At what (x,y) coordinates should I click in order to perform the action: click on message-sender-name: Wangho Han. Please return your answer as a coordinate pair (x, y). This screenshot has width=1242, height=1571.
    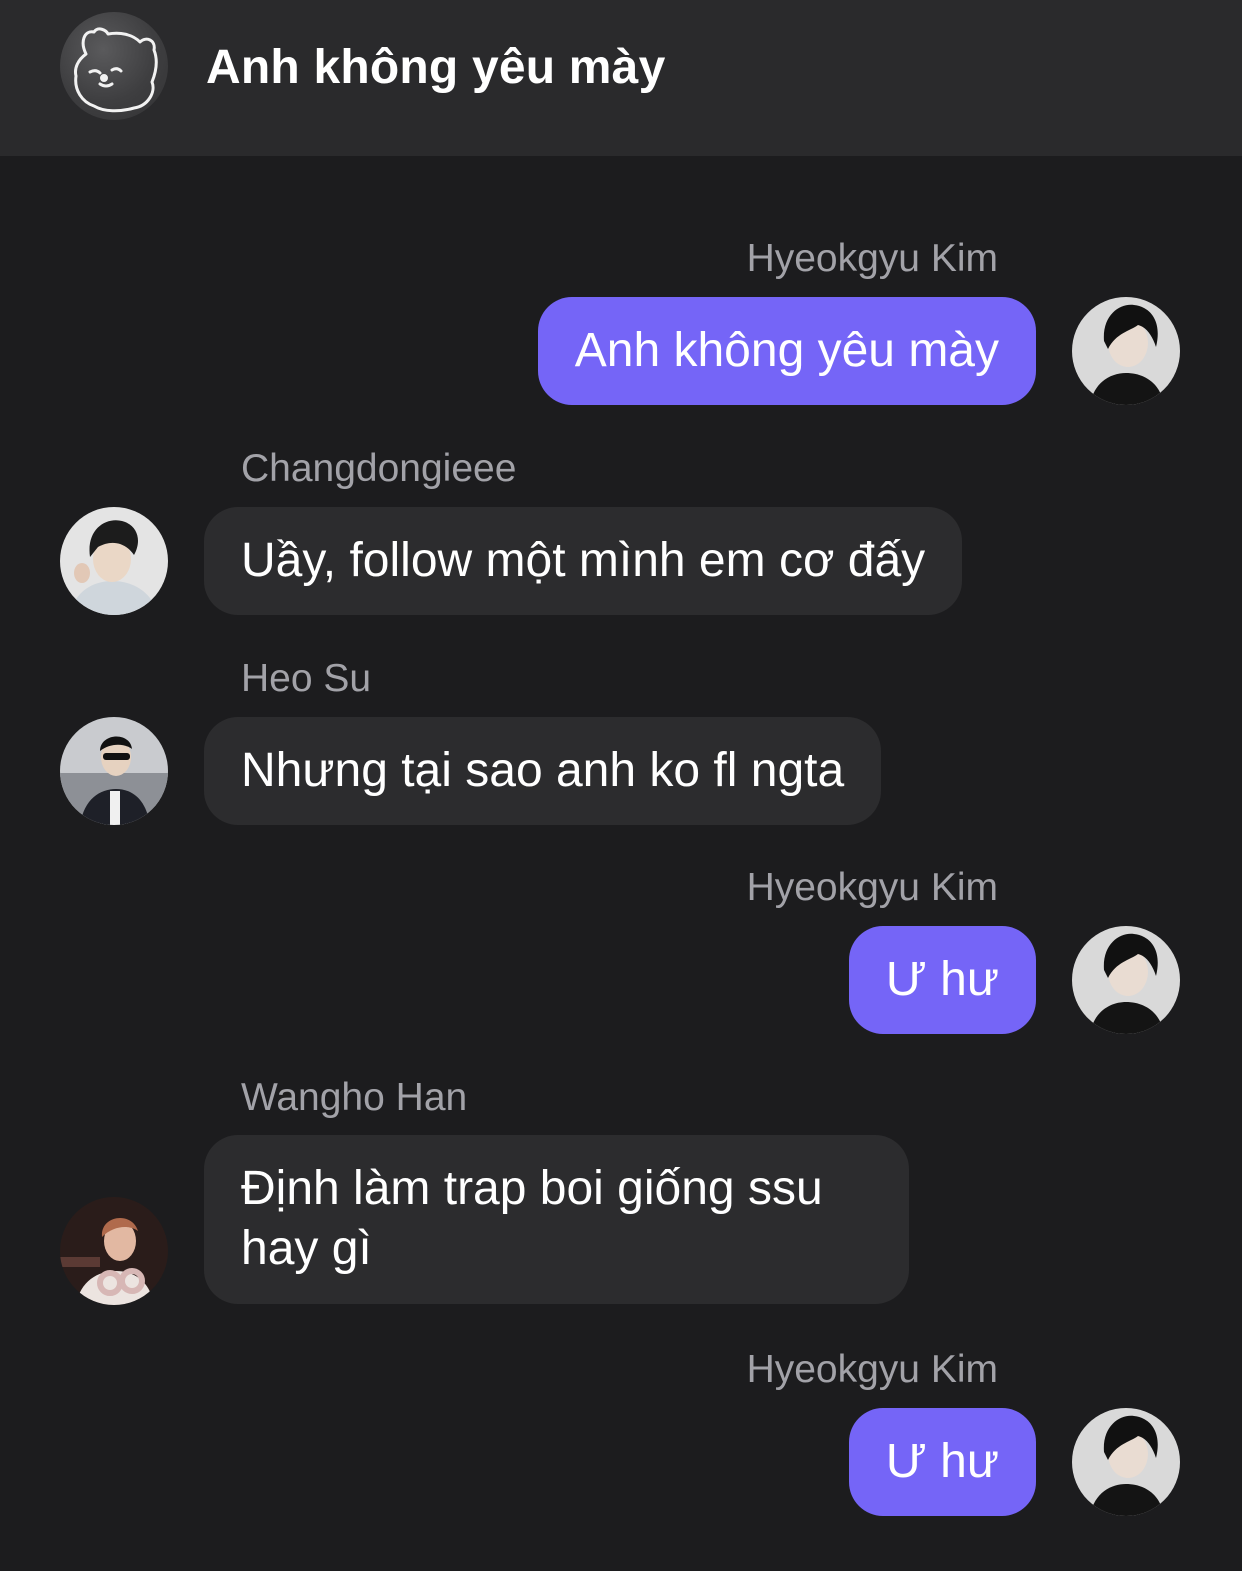
    Looking at the image, I should click on (354, 1097).